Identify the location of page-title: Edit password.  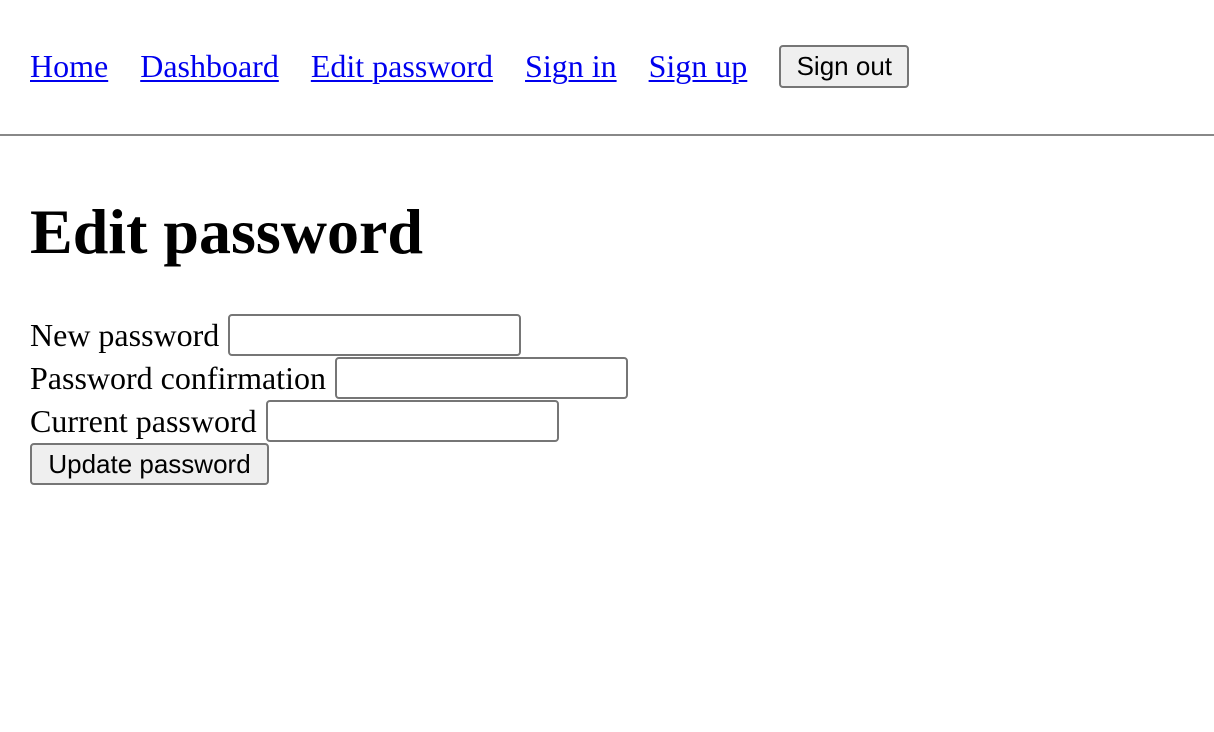
(226, 231).